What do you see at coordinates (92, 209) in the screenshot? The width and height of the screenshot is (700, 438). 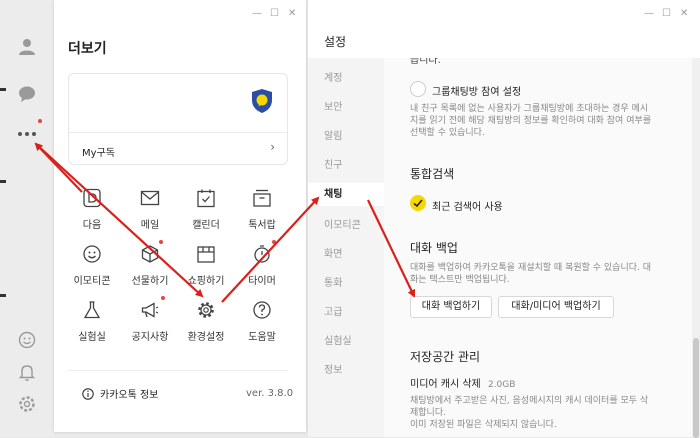 I see `grid-item-daum: 다음` at bounding box center [92, 209].